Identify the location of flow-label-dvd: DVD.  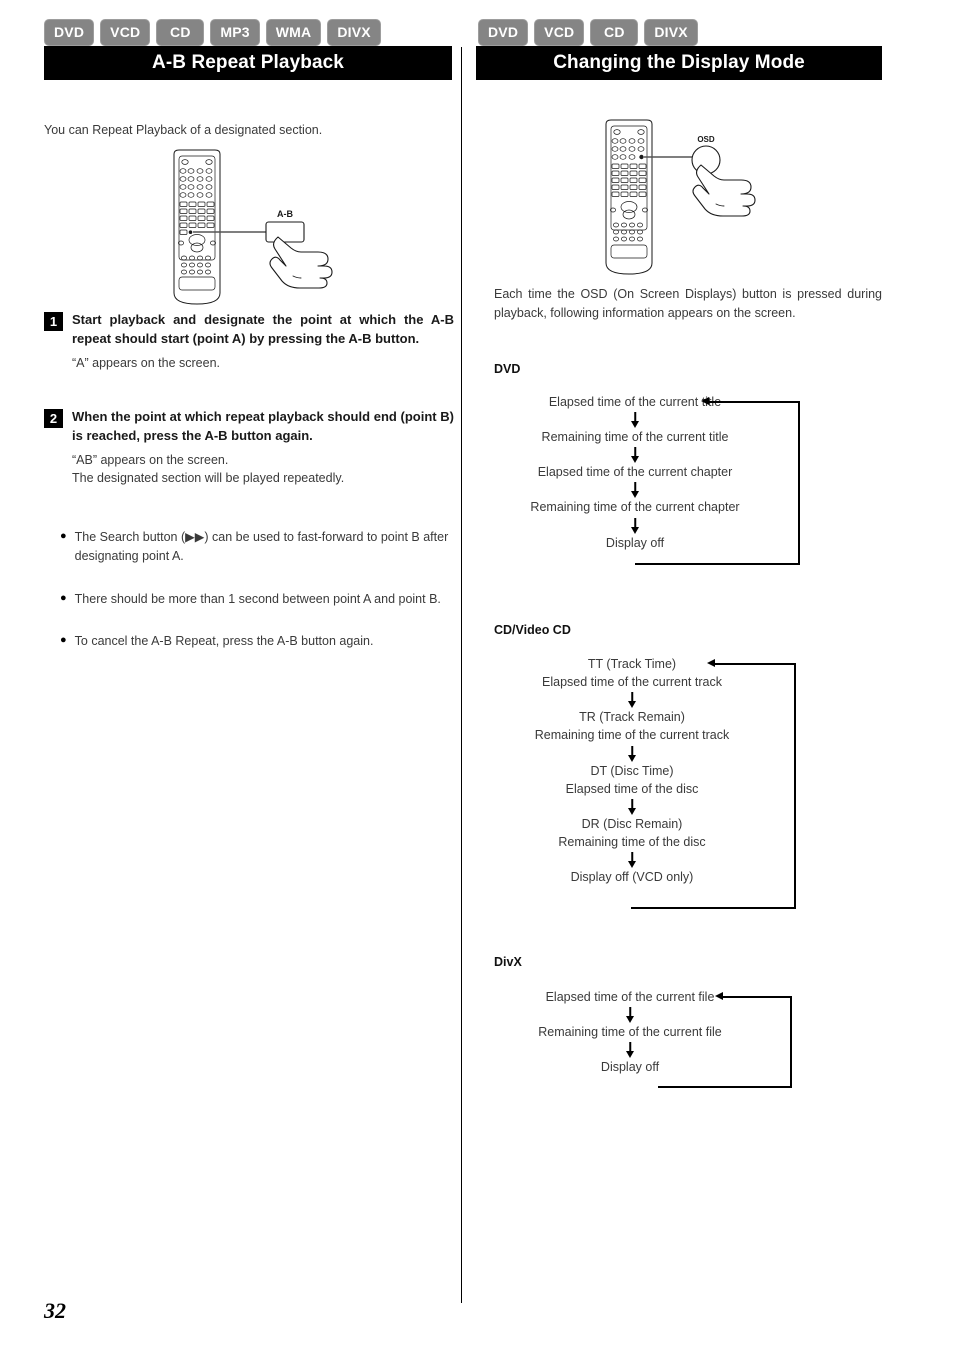
(507, 369).